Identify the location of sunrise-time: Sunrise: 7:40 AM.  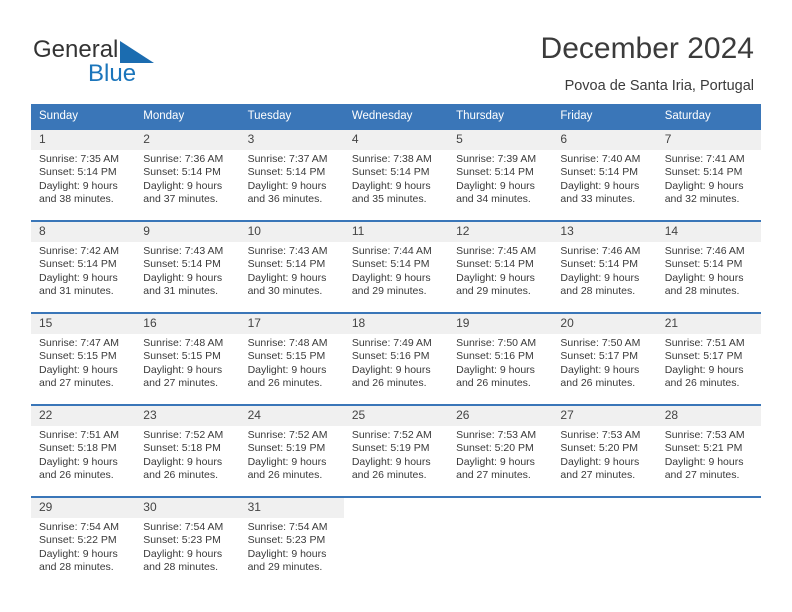
(600, 159).